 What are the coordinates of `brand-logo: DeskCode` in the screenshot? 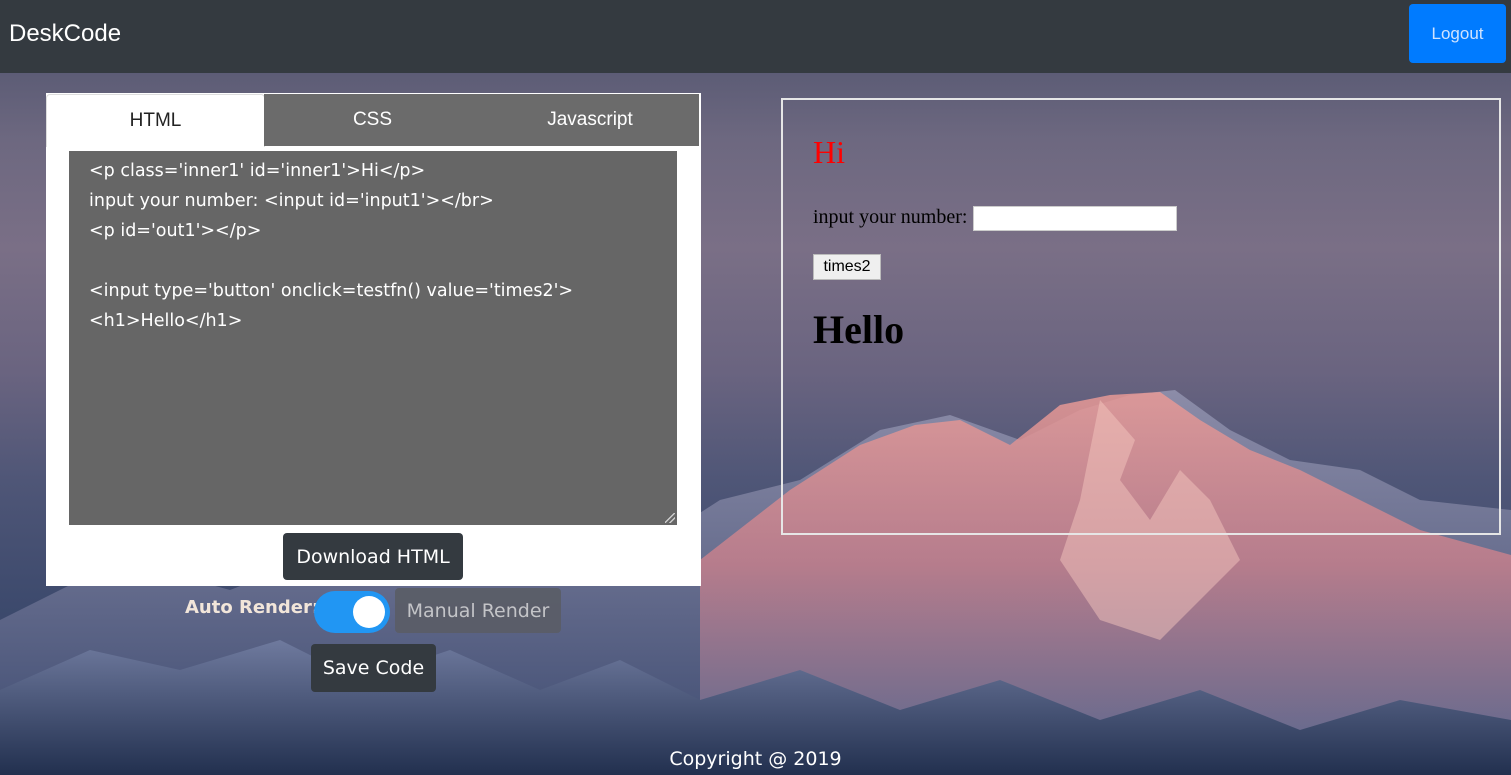 It's located at (65, 34).